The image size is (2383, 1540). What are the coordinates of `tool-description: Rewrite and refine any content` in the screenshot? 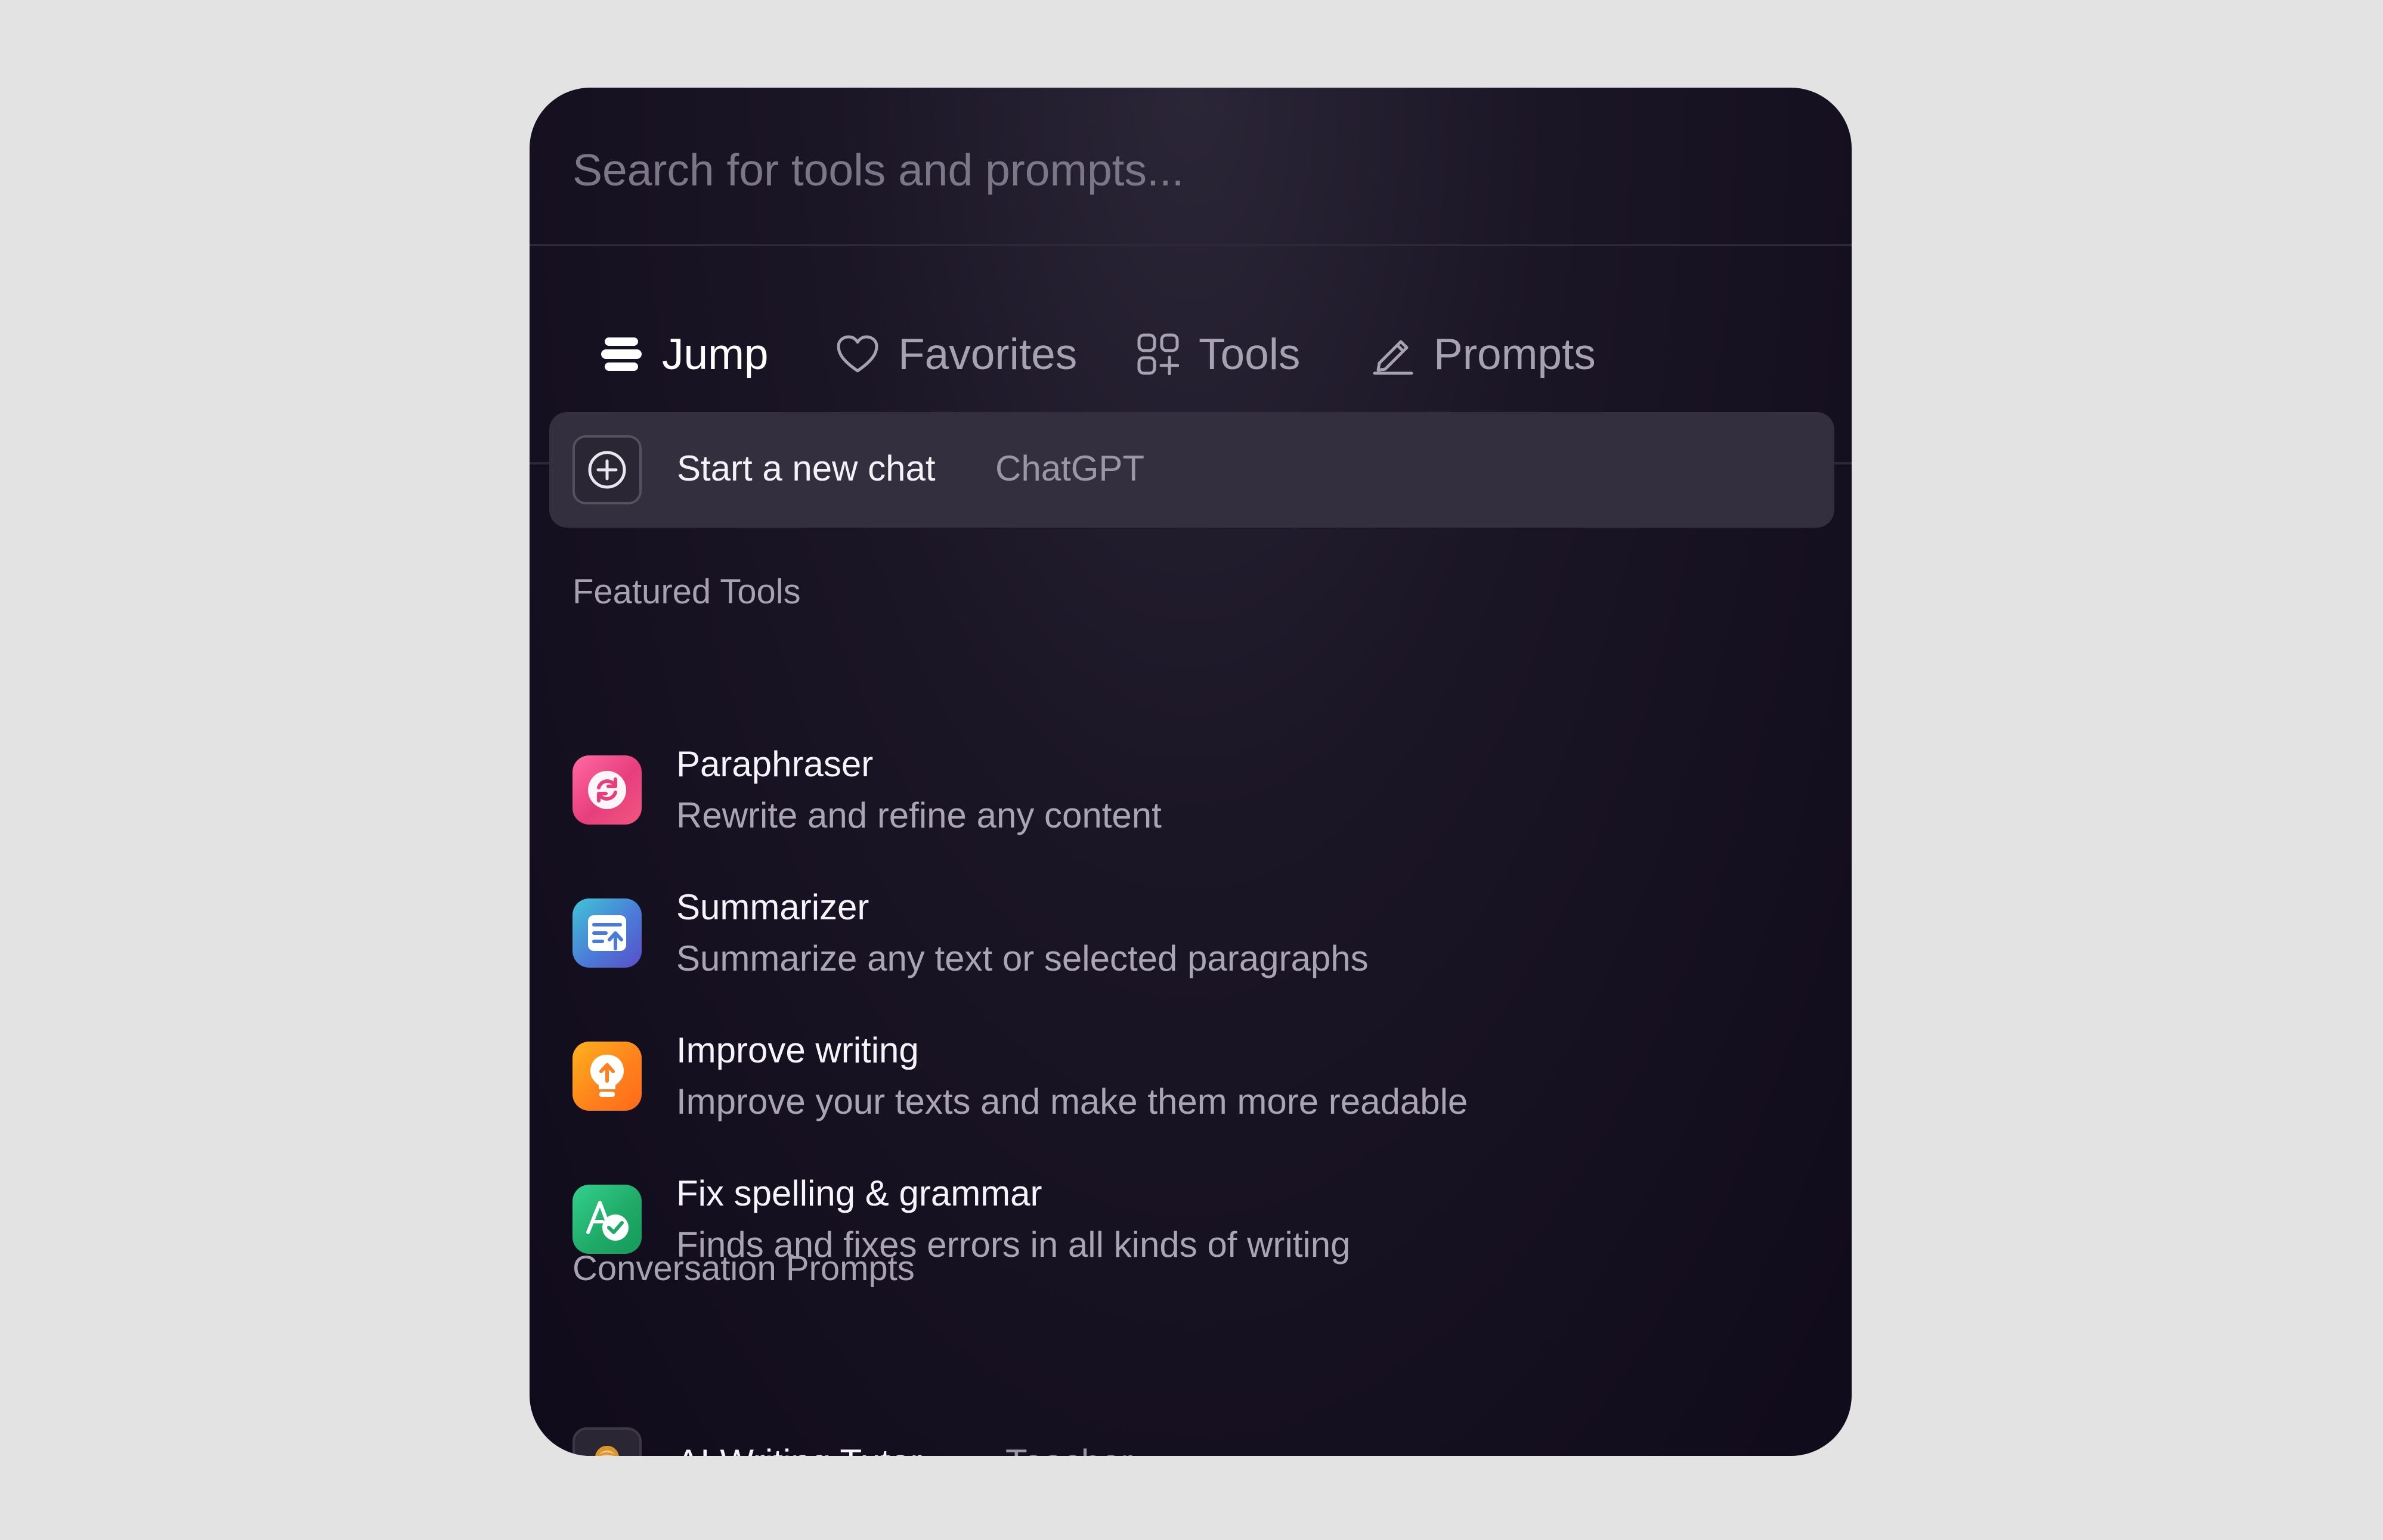 It's located at (919, 815).